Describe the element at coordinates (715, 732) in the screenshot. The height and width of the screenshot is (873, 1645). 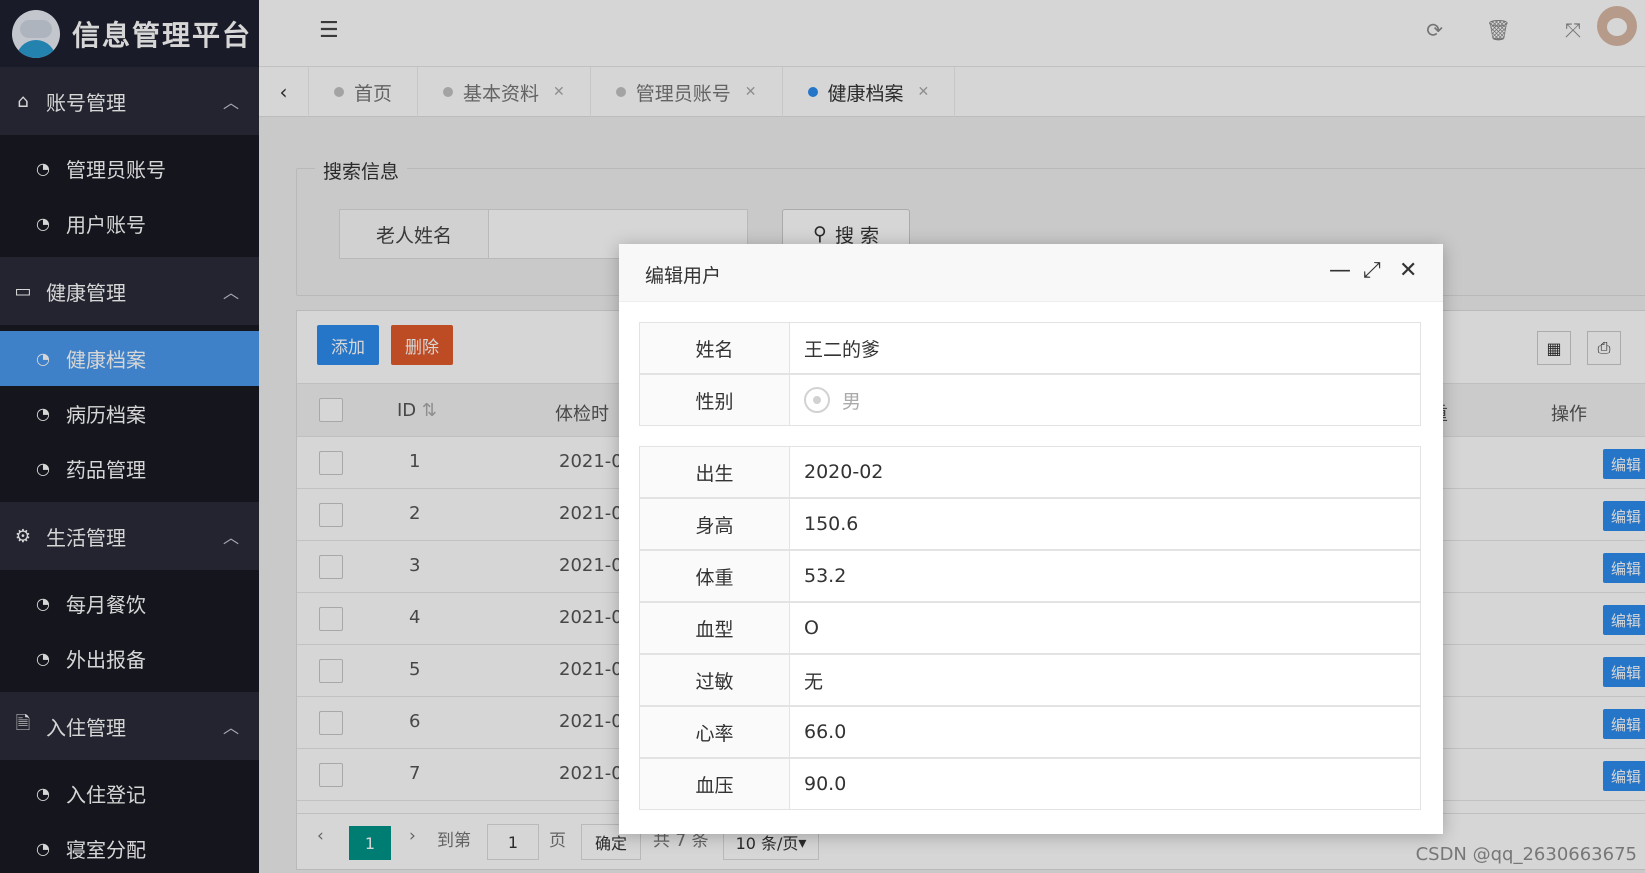
I see `form-label: 心率` at that location.